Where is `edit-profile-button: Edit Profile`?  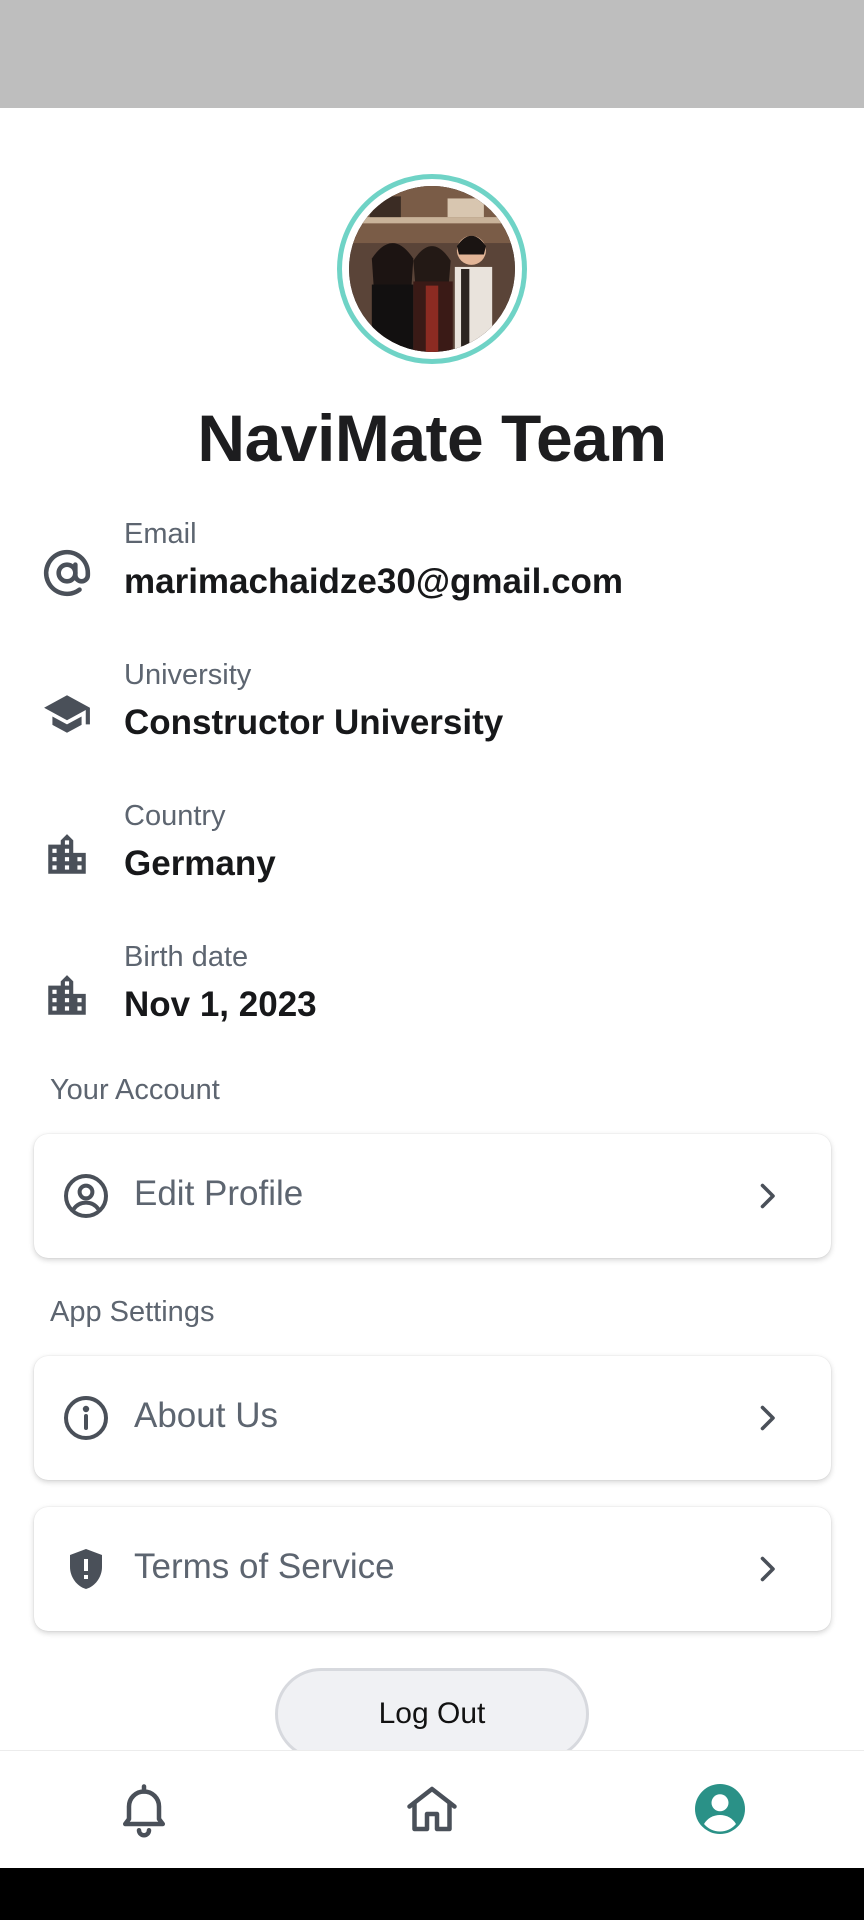
edit-profile-button: Edit Profile is located at coordinates (432, 1196).